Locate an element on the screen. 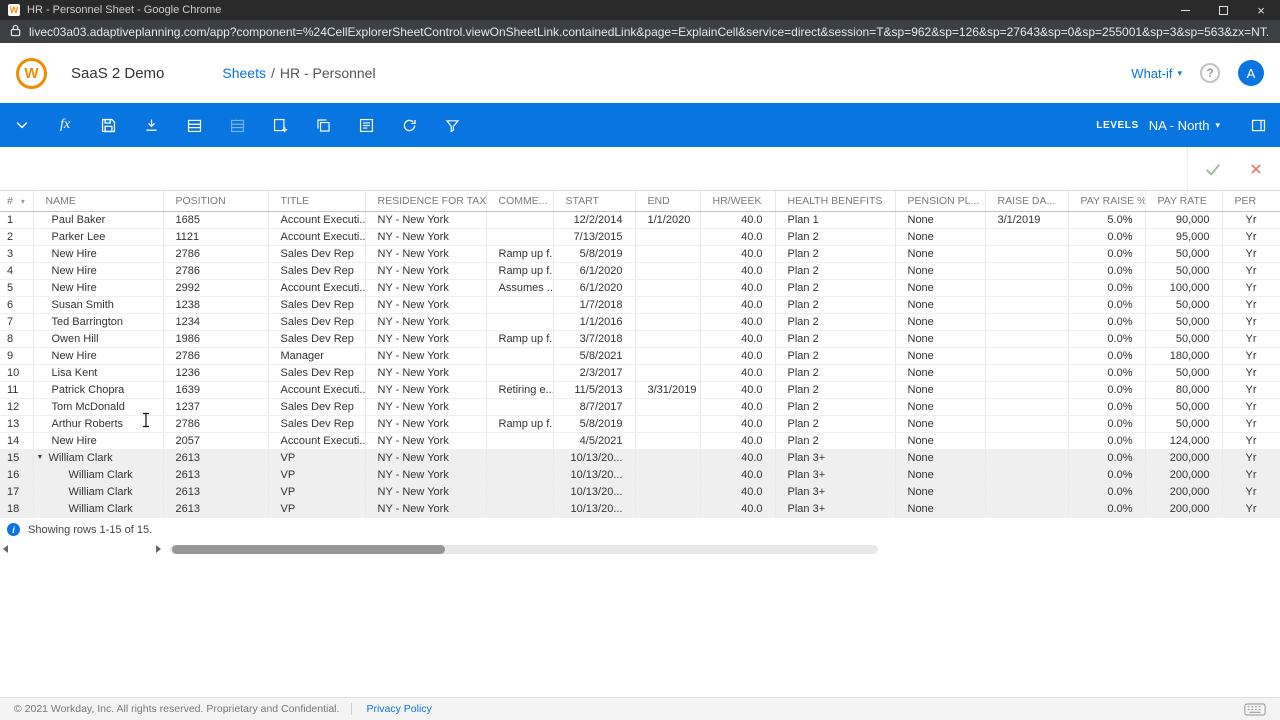 This screenshot has width=1280, height=720. level-dropdown: NA - North ▾ is located at coordinates (1184, 125).